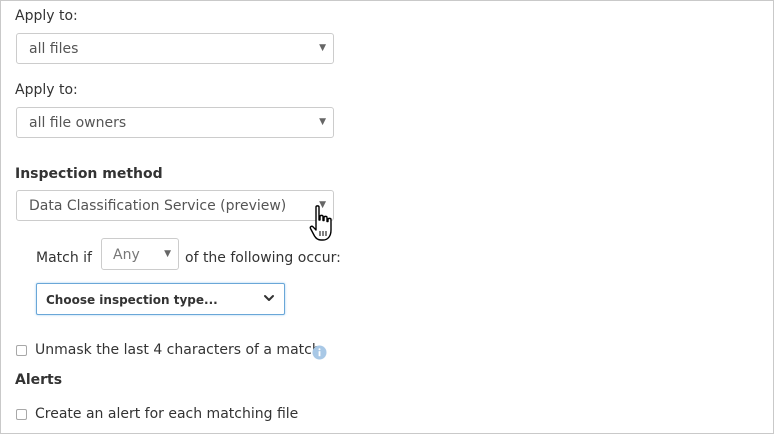 The image size is (774, 434). What do you see at coordinates (54, 49) in the screenshot?
I see `apply-to-files-value: all files` at bounding box center [54, 49].